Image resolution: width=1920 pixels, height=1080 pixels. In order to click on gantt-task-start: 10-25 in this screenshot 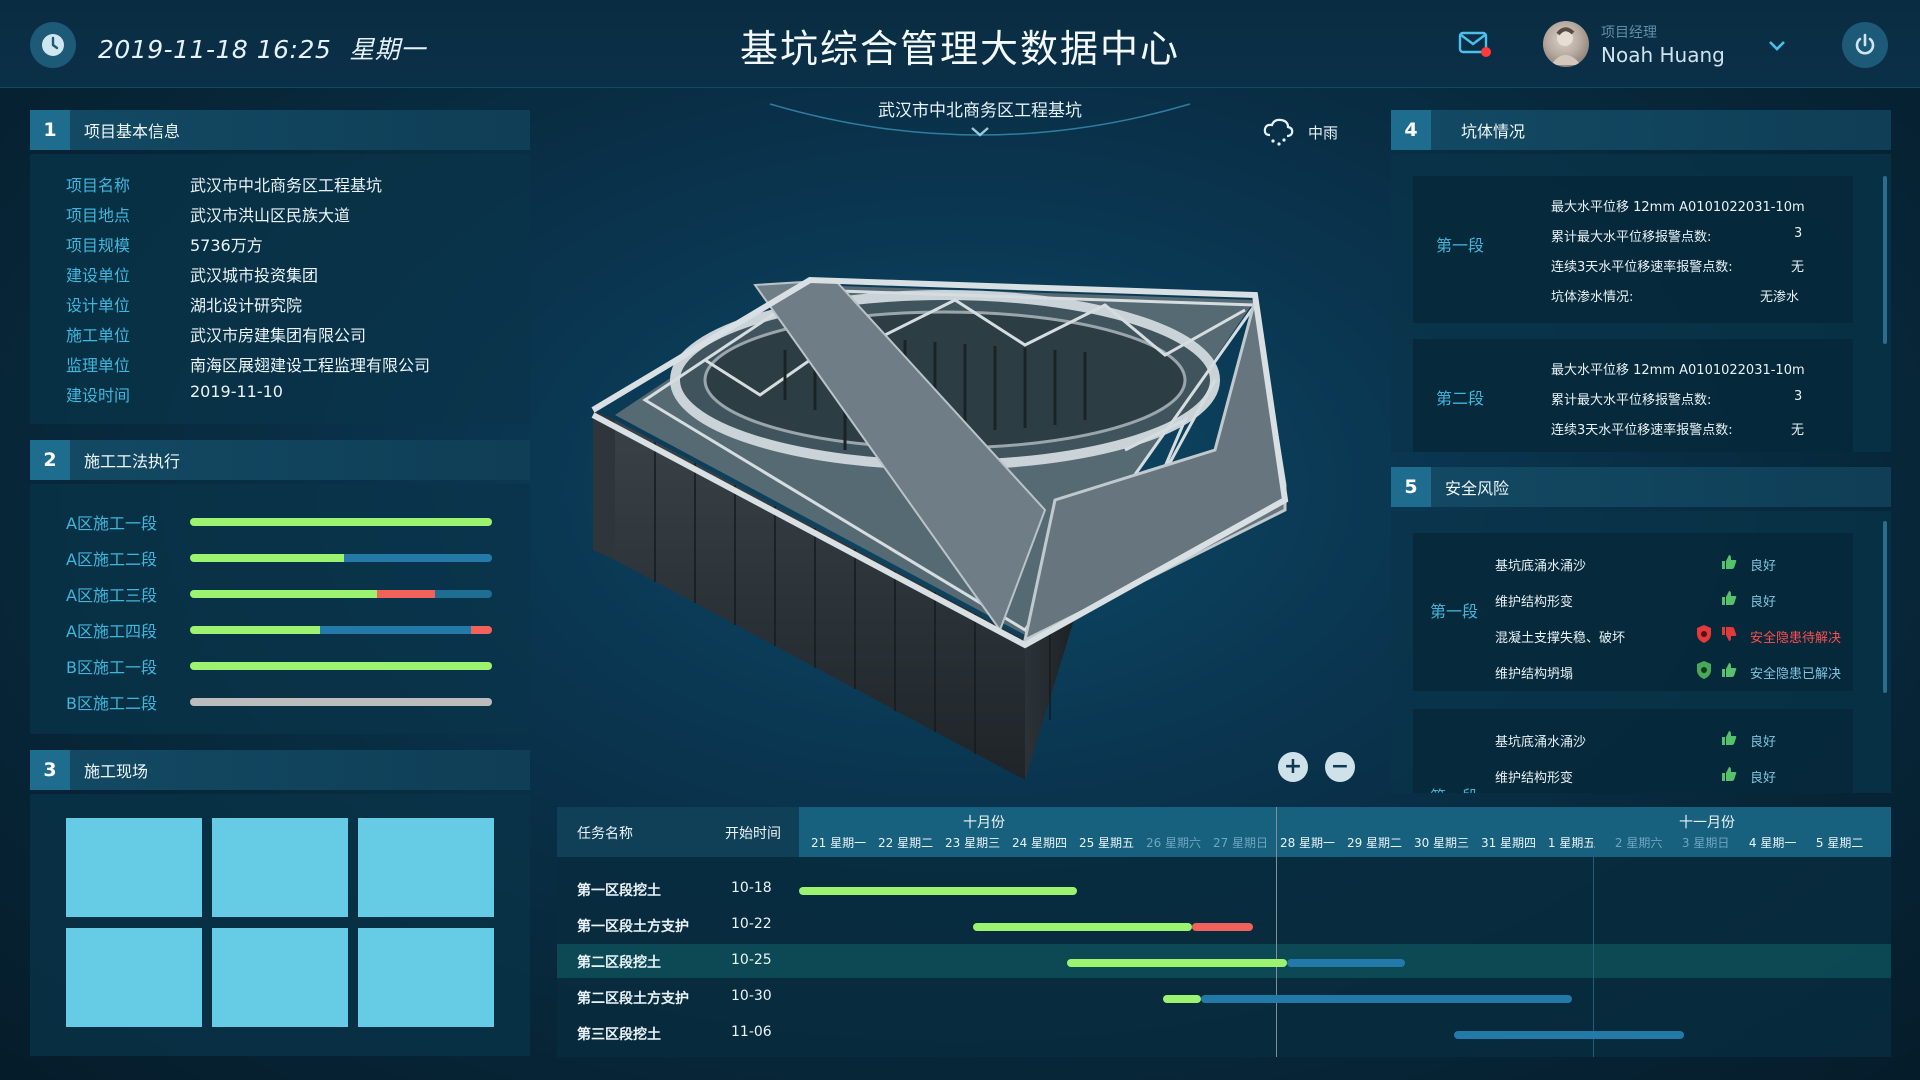, I will do `click(751, 960)`.